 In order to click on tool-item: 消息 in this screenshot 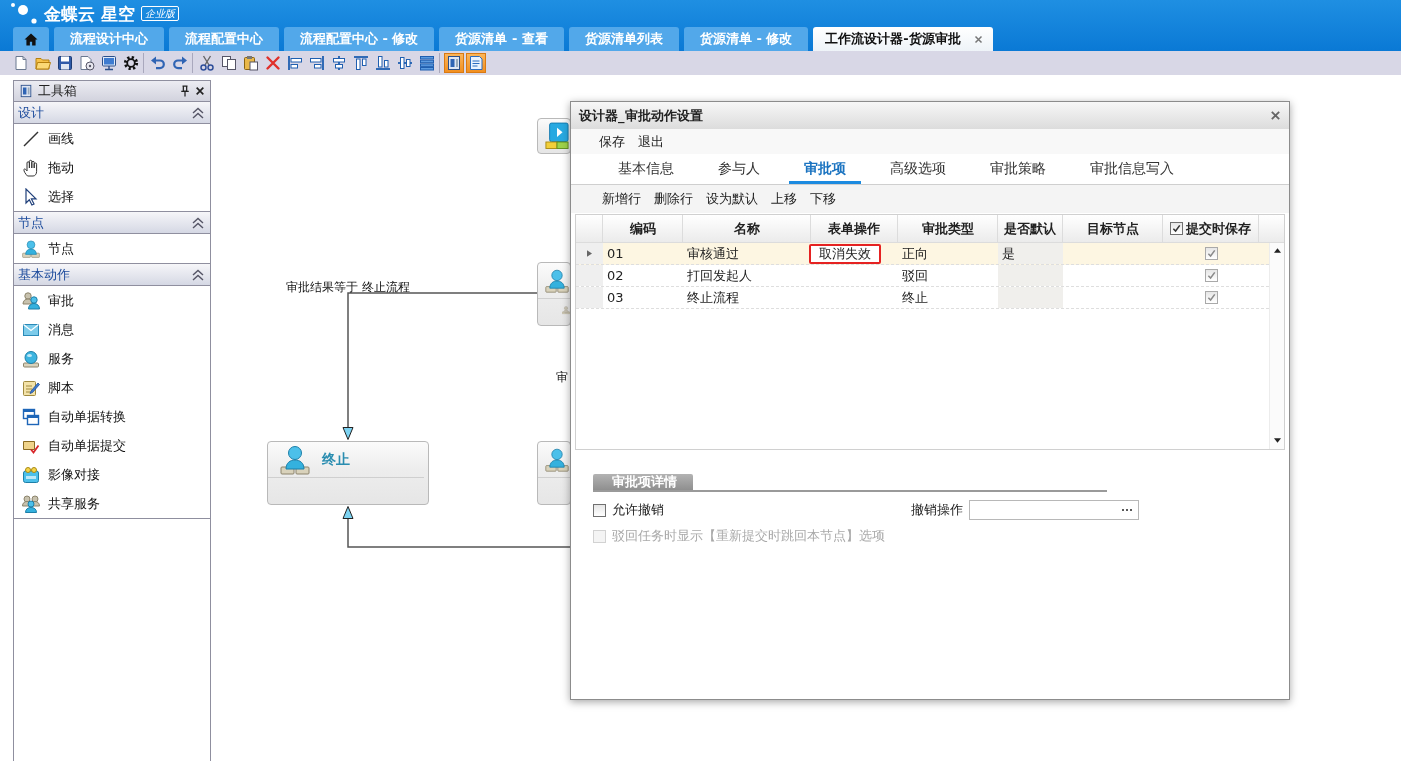, I will do `click(112, 329)`.